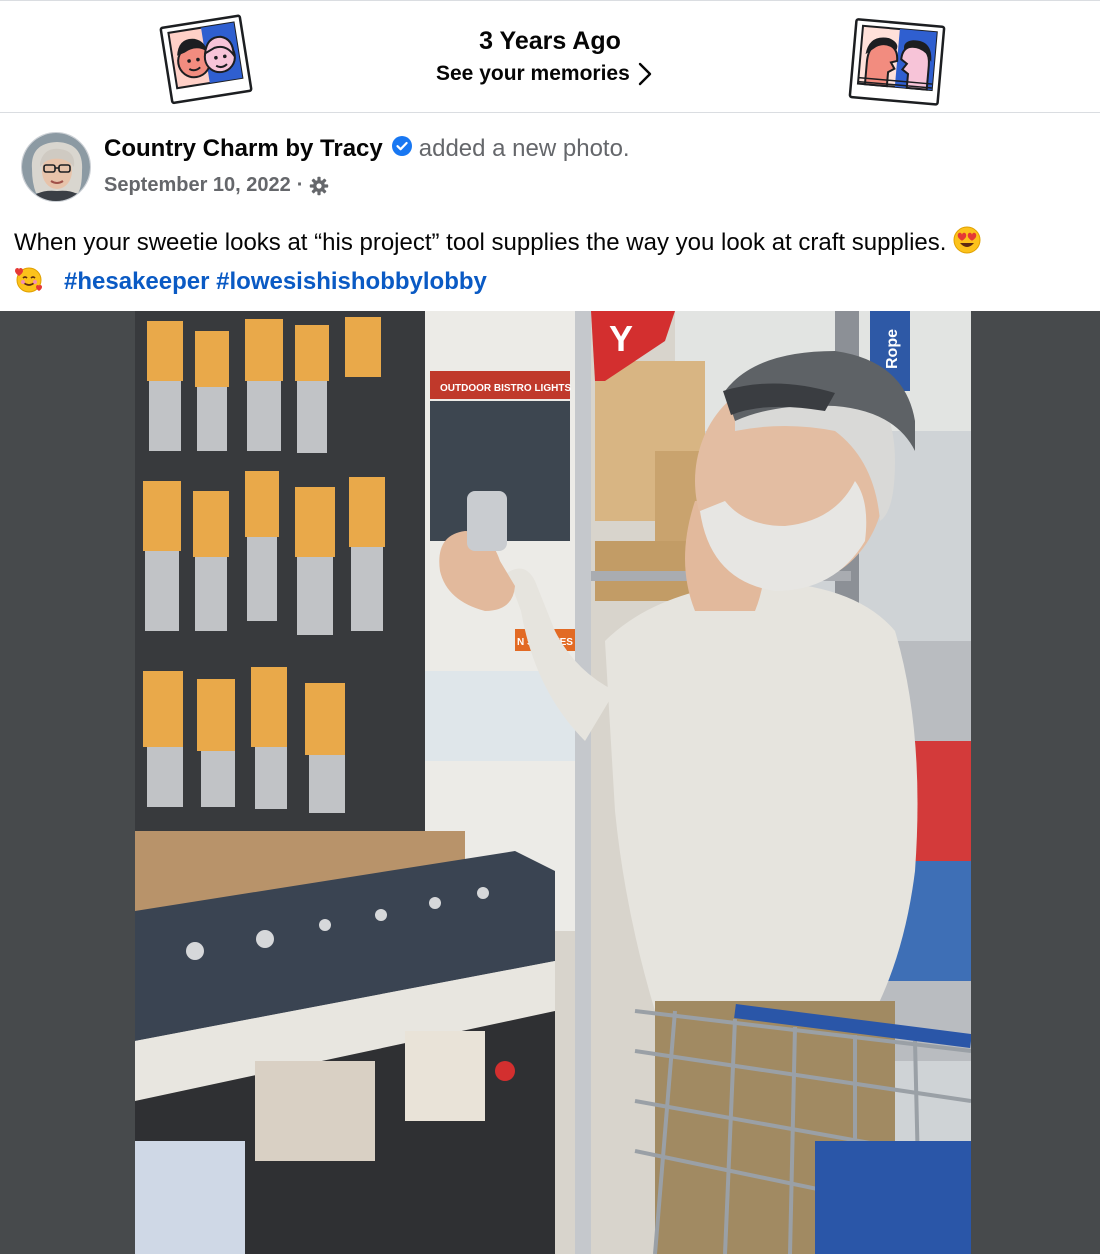 Image resolution: width=1100 pixels, height=1254 pixels. Describe the element at coordinates (243, 149) in the screenshot. I see `author-name: Country Charm by Tracy` at that location.